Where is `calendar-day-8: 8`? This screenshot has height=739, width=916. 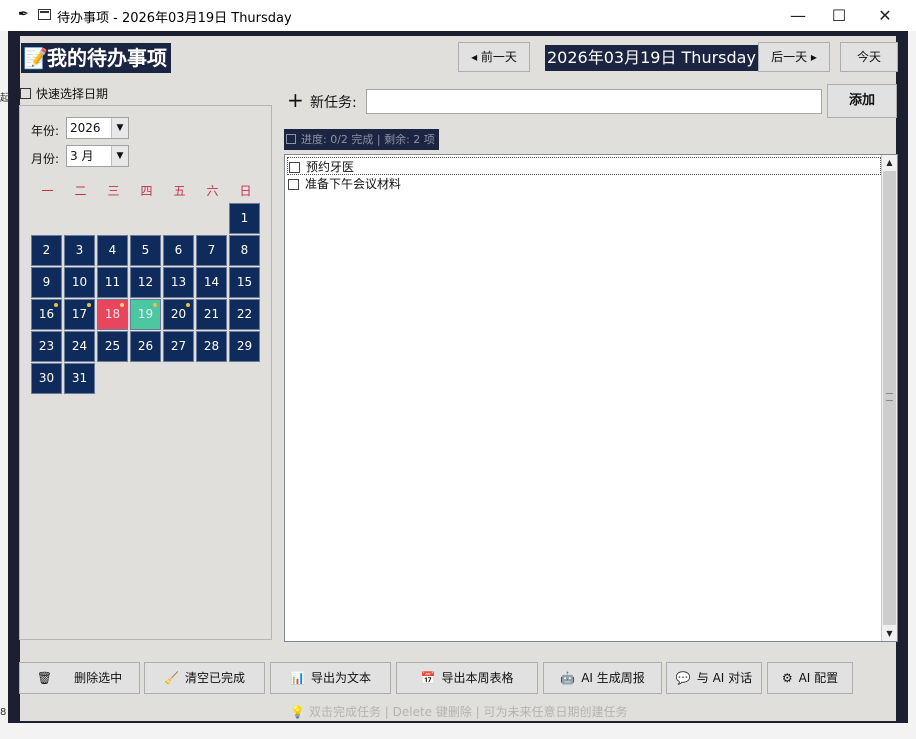
calendar-day-8: 8 is located at coordinates (244, 250).